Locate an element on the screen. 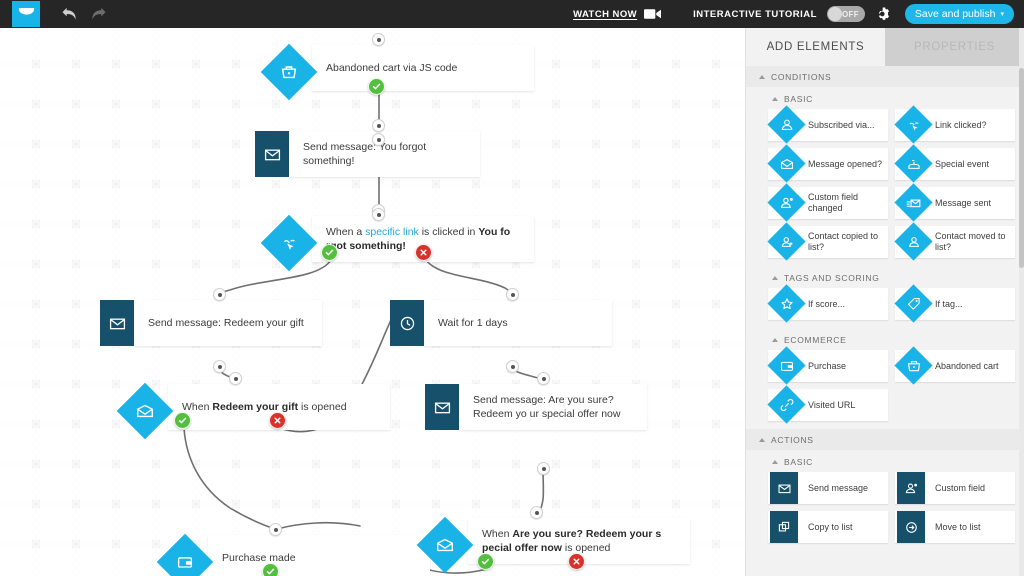  tab-properties: PROPERTIES is located at coordinates (954, 47).